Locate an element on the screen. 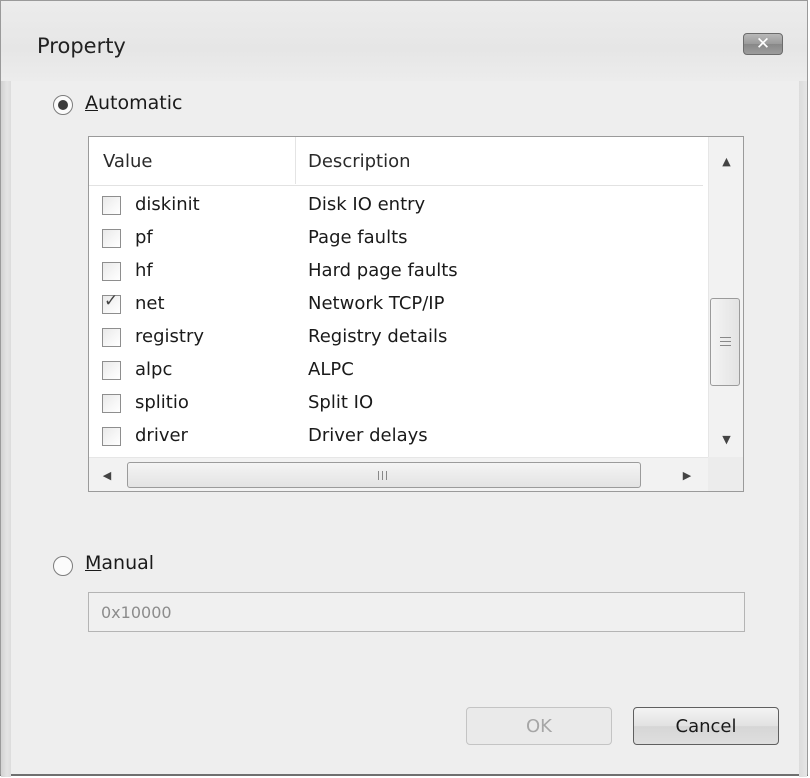 The image size is (810, 778). title-bar: Property ✕ is located at coordinates (404, 41).